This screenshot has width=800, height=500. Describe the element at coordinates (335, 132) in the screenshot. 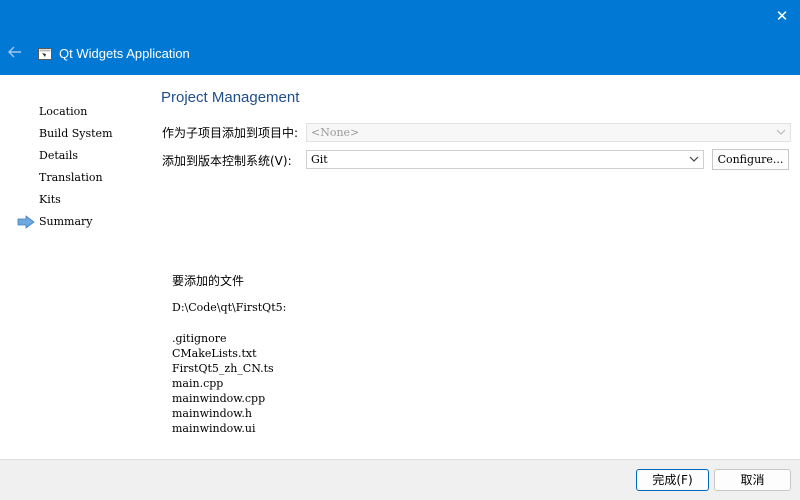

I see `add-as-subproject-value: <None>` at that location.